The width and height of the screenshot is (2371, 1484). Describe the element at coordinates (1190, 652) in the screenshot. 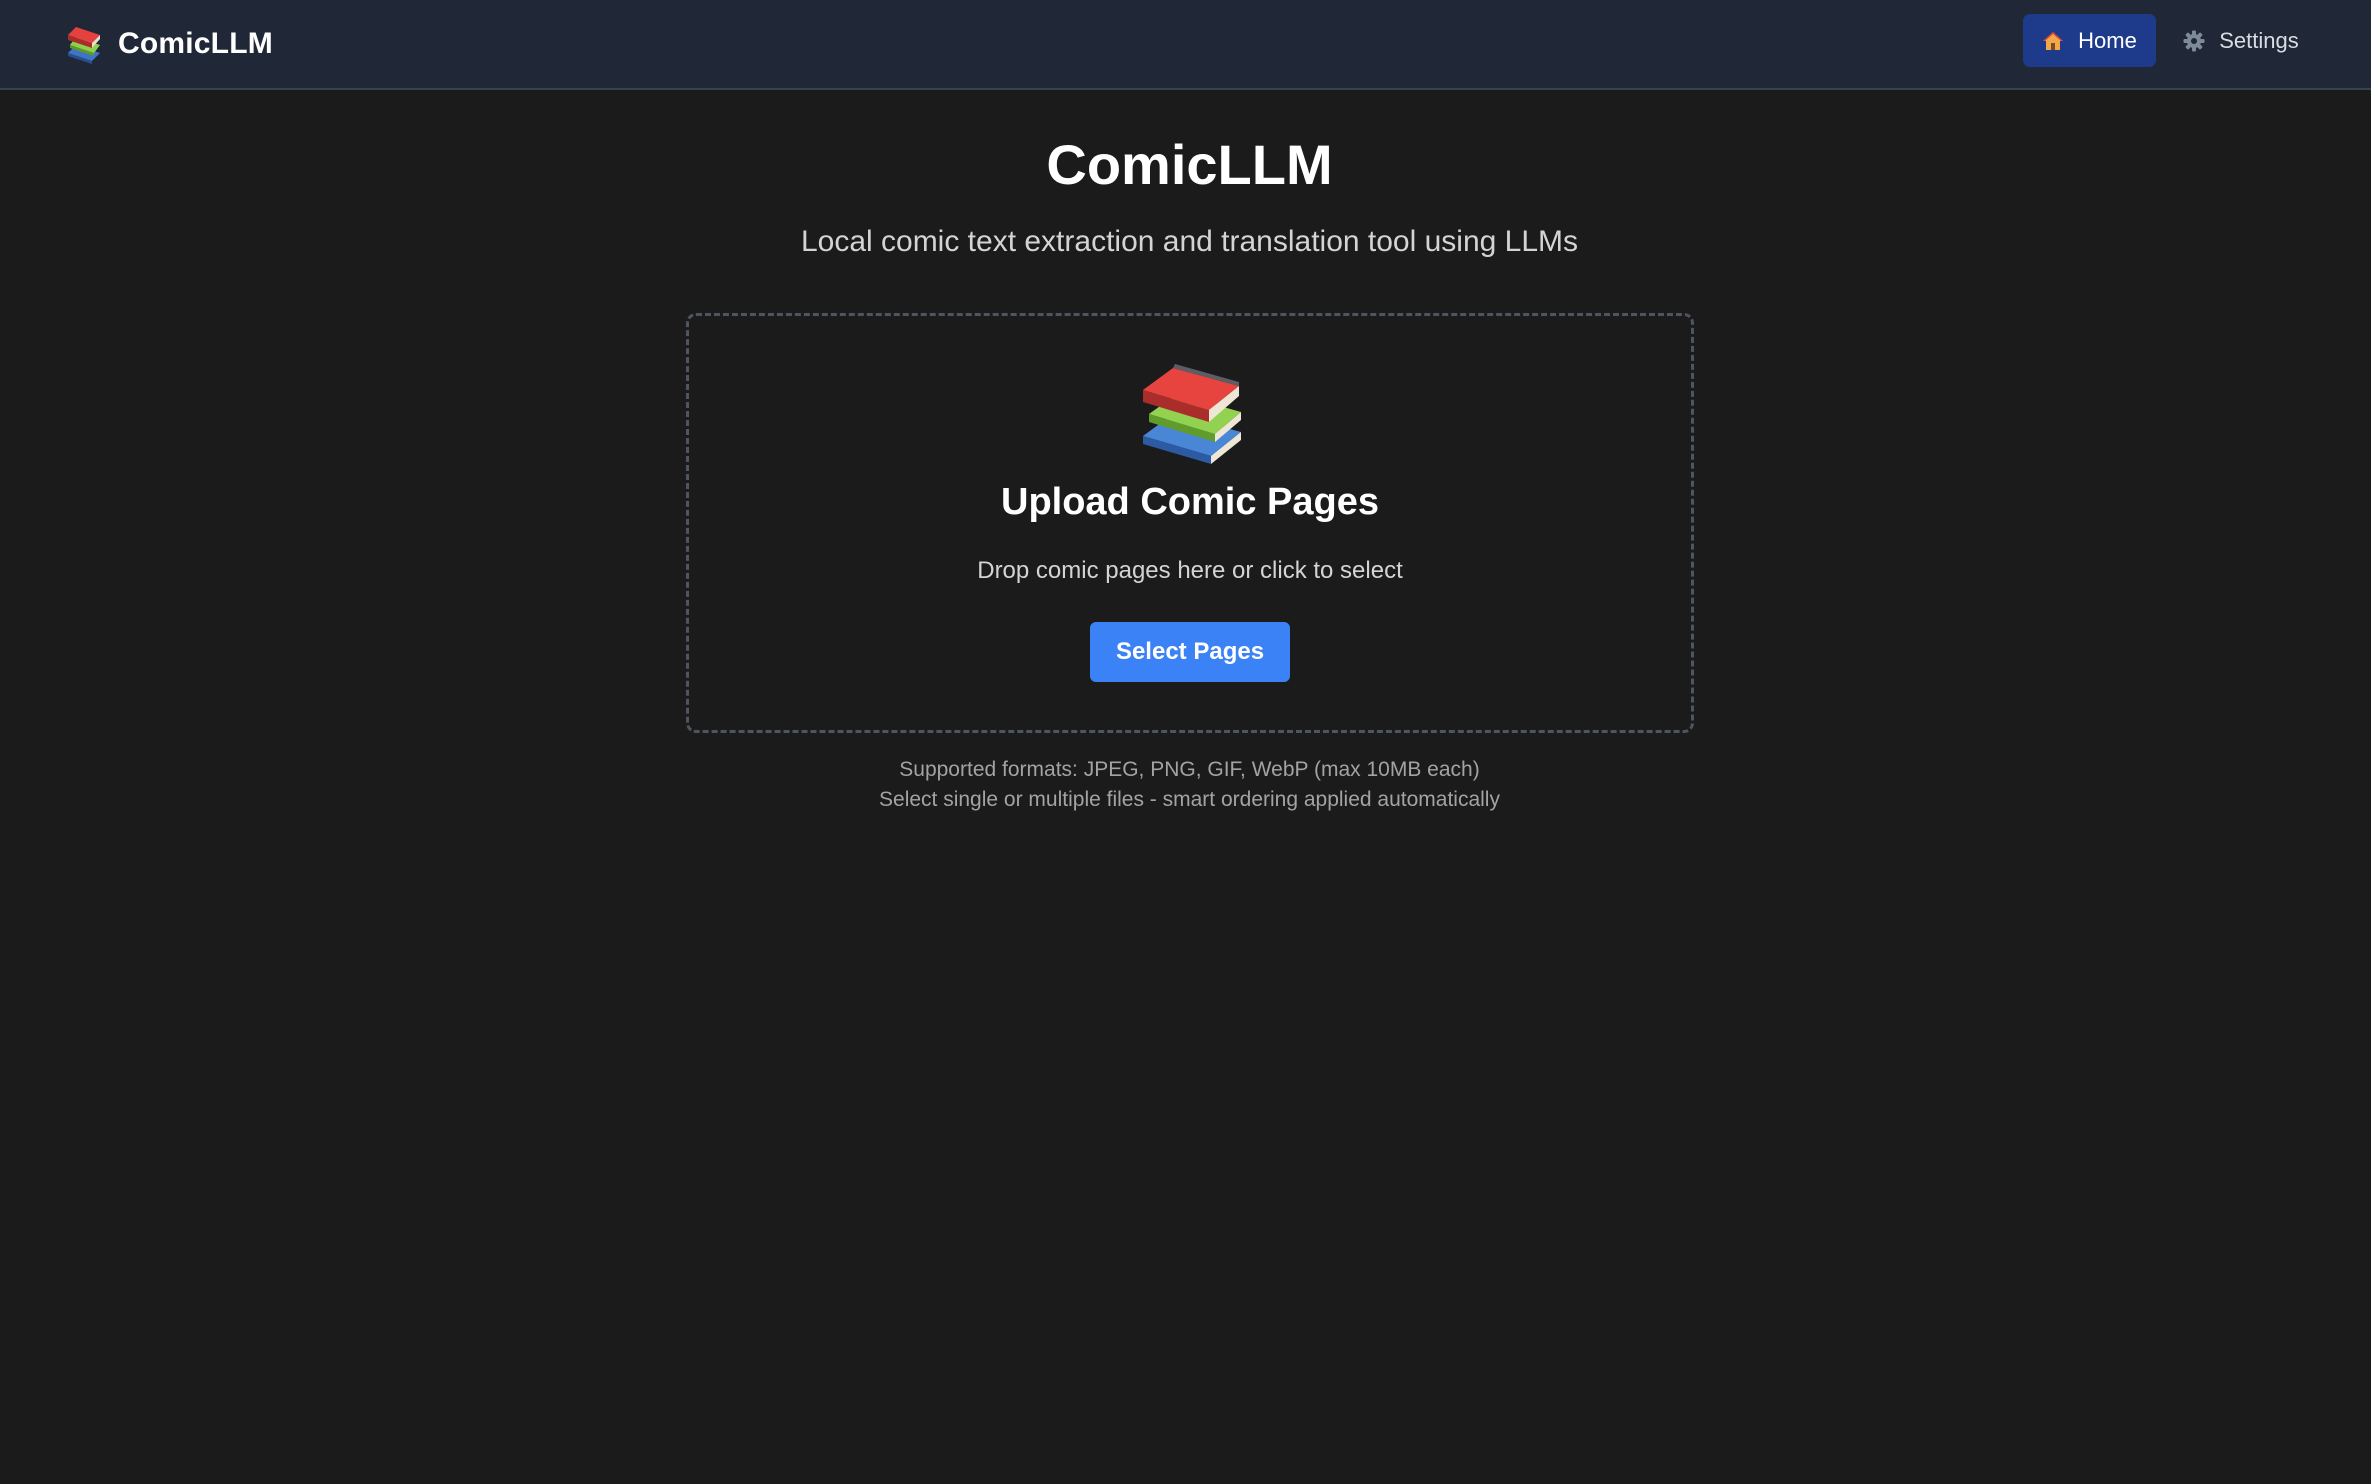

I see `select-pages-button: Select Pages` at that location.